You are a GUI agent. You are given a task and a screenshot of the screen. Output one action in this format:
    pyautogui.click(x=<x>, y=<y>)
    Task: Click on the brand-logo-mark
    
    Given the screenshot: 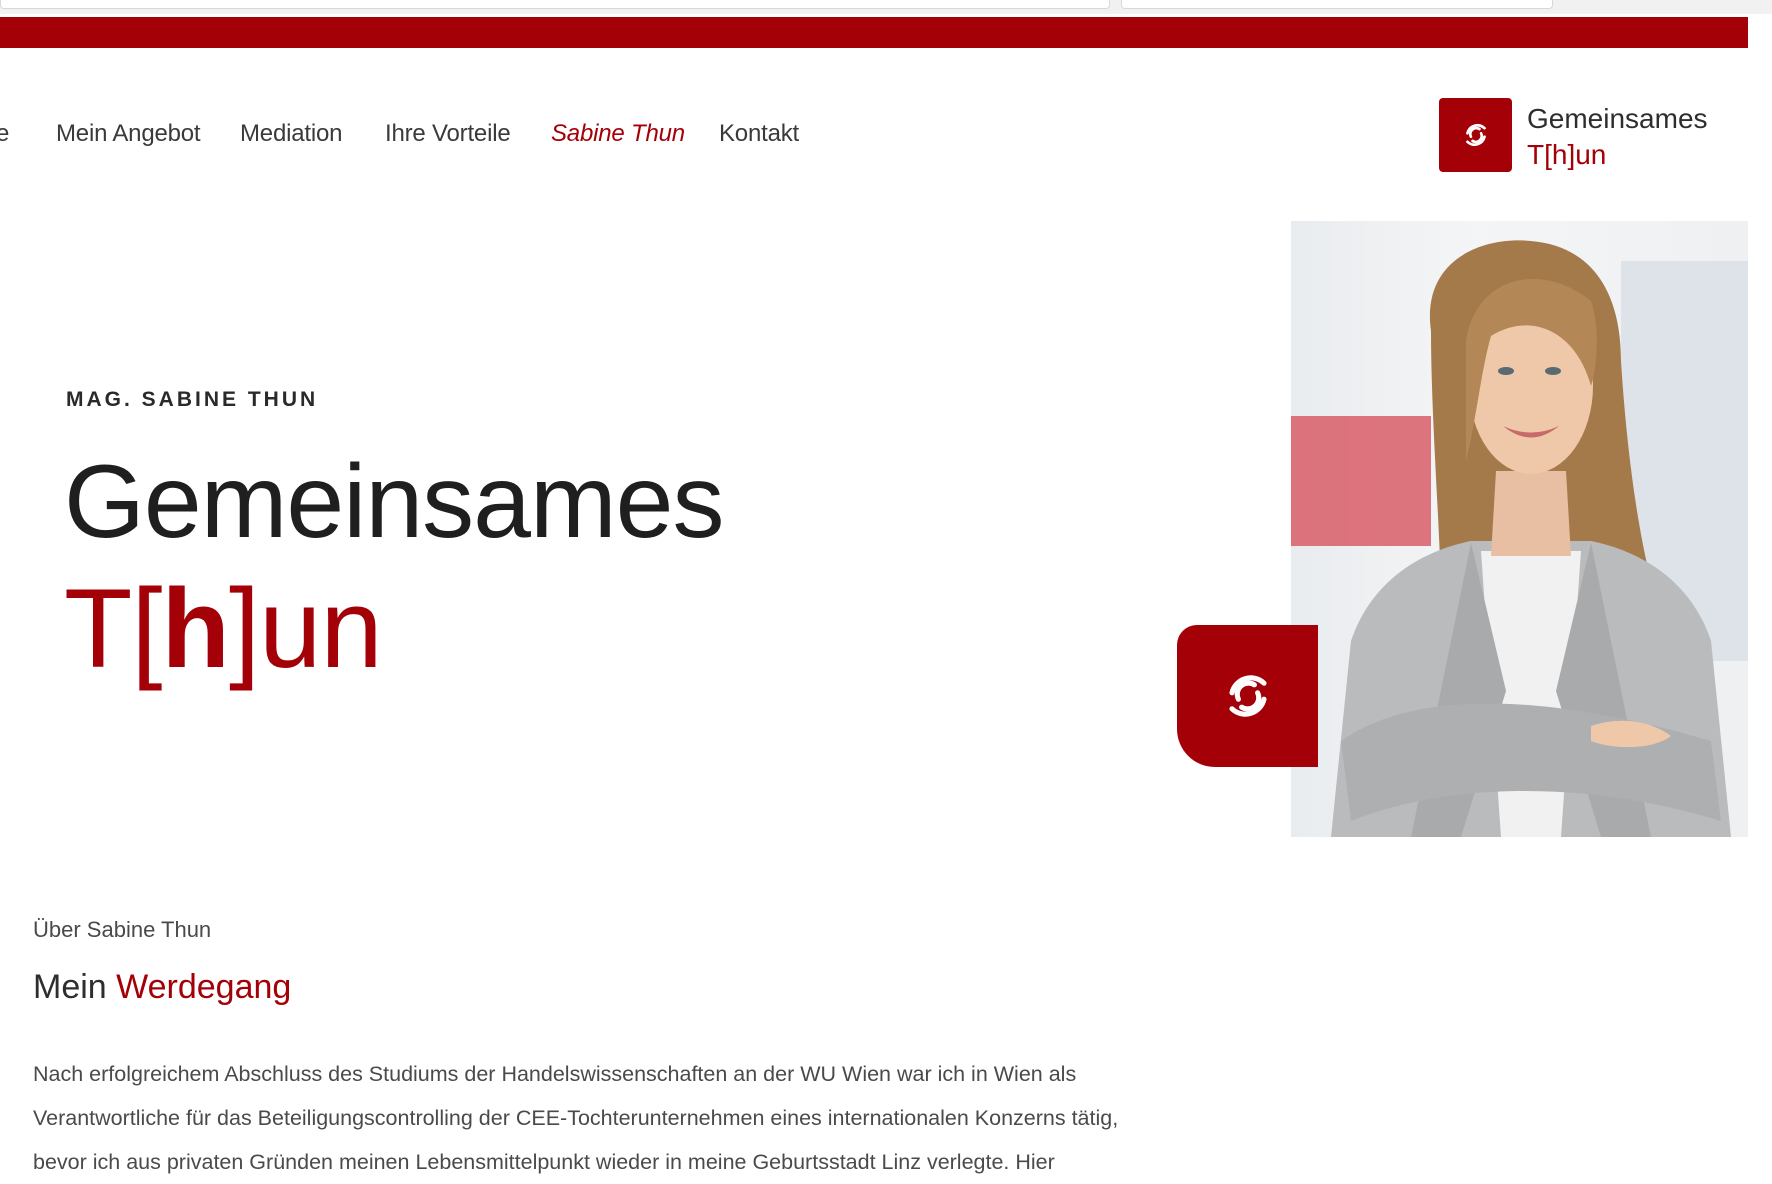 What is the action you would take?
    pyautogui.click(x=1475, y=135)
    